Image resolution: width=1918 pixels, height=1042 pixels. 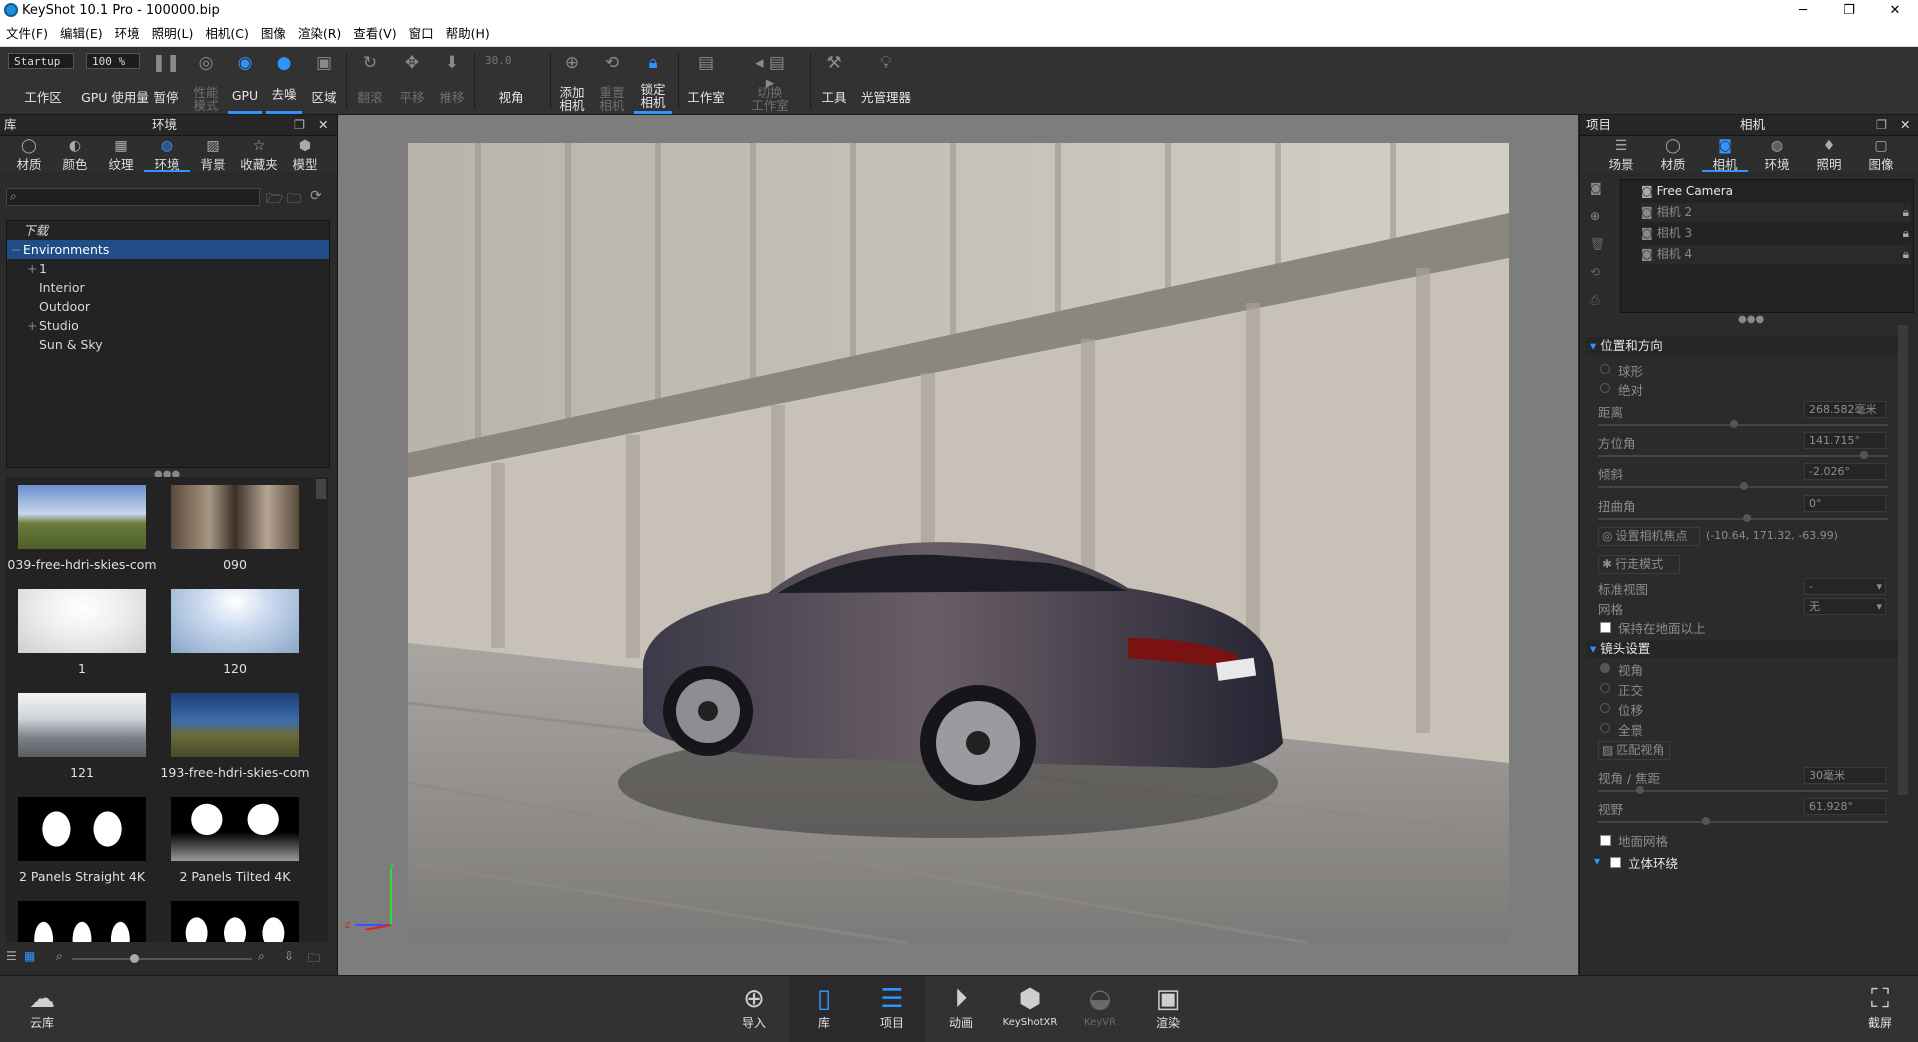 I want to click on tab-environment: ◍ 环境, so click(x=1777, y=154).